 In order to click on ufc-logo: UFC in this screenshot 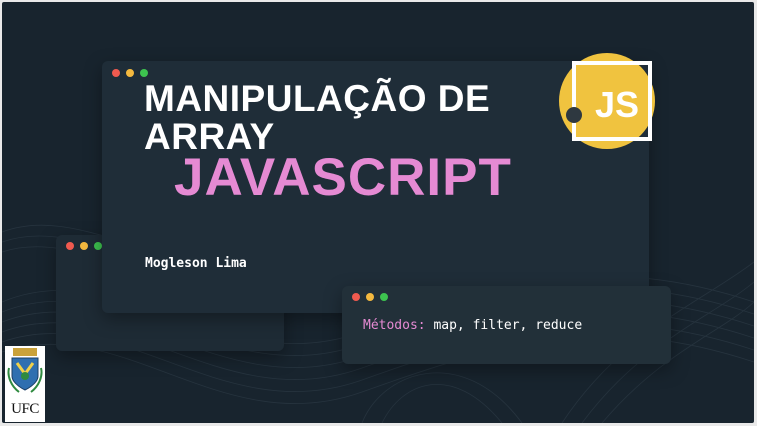, I will do `click(25, 384)`.